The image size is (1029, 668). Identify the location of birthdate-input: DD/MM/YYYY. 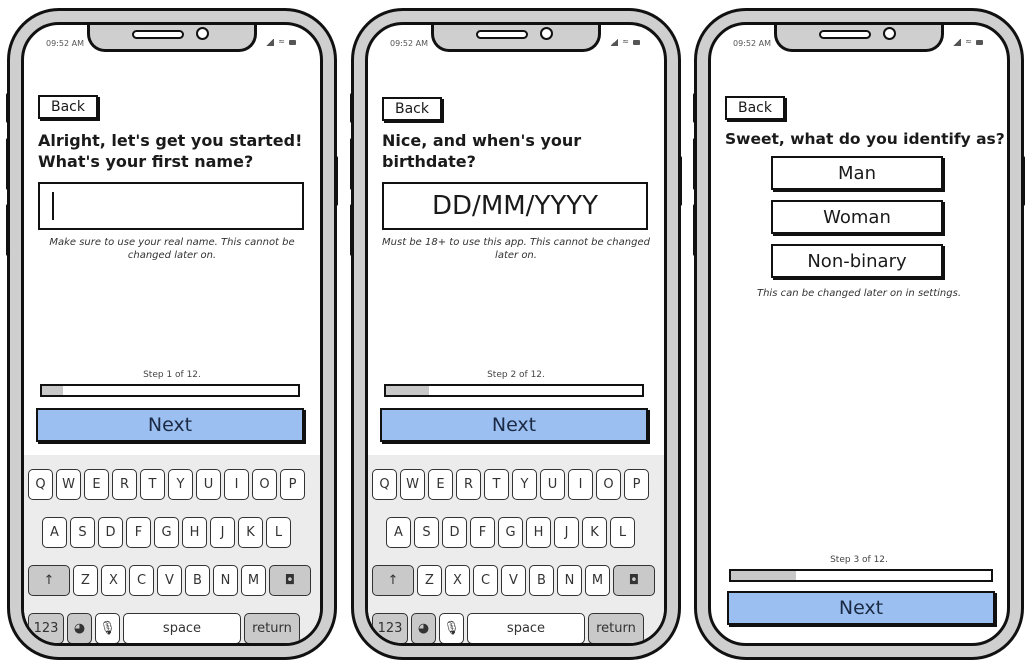
(515, 206).